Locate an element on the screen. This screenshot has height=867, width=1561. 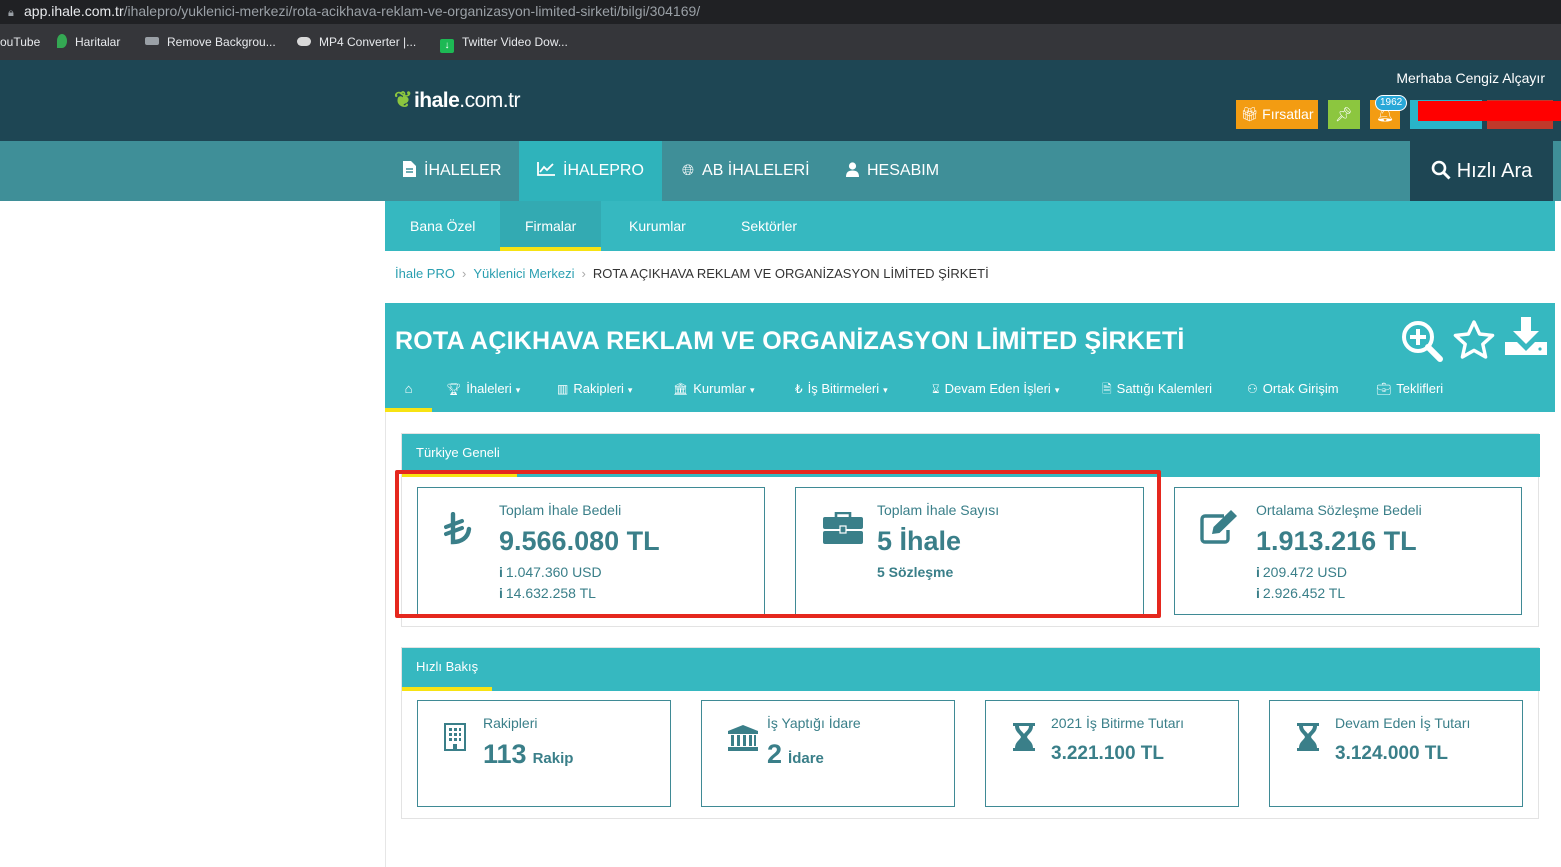
nav-hesabim: HESABIM is located at coordinates (892, 171).